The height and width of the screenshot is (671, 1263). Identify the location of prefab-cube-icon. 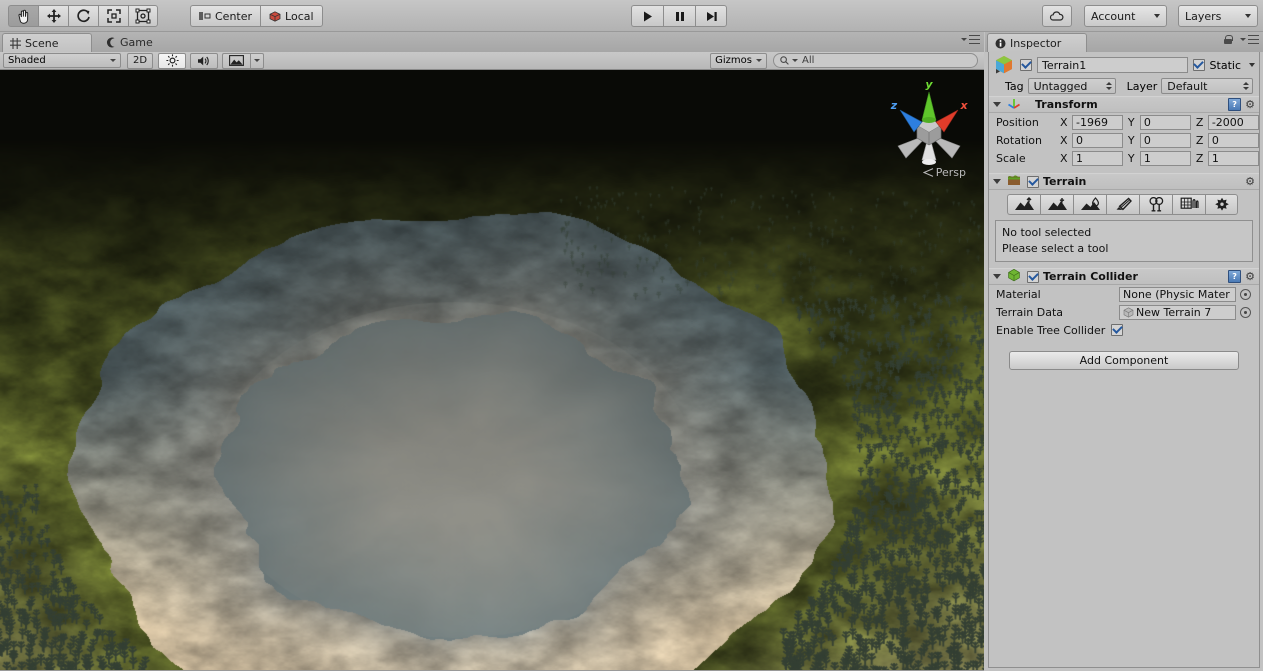
(1004, 65).